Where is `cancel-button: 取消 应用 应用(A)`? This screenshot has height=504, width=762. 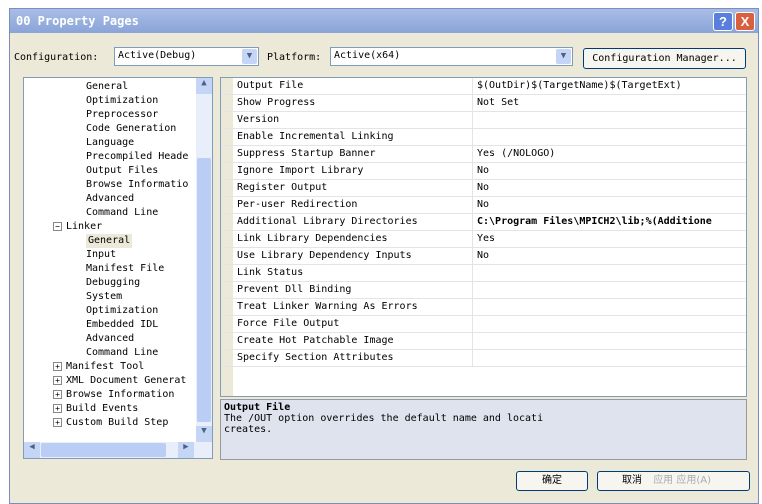 cancel-button: 取消 应用 应用(A) is located at coordinates (673, 481).